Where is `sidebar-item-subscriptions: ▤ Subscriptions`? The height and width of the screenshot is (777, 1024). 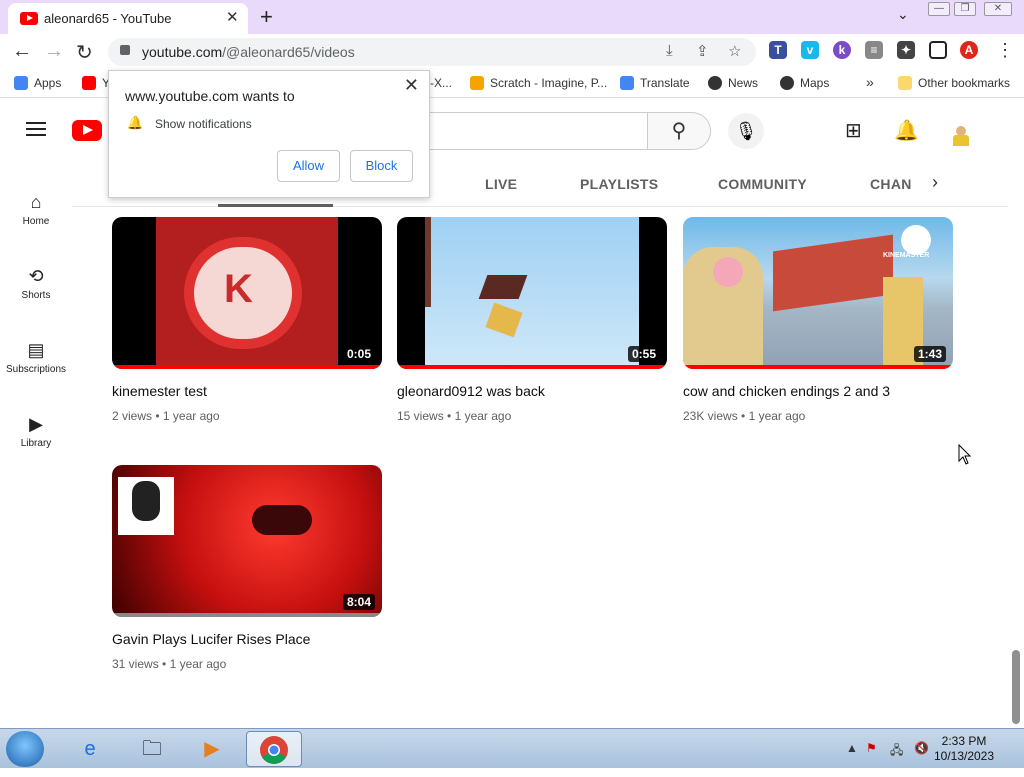 sidebar-item-subscriptions: ▤ Subscriptions is located at coordinates (36, 359).